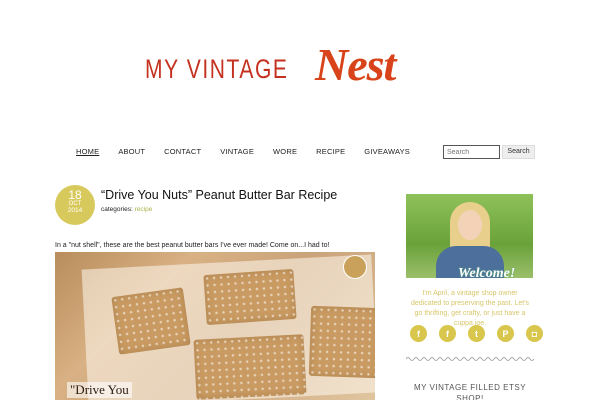  I want to click on post-date-day: 18, so click(75, 195).